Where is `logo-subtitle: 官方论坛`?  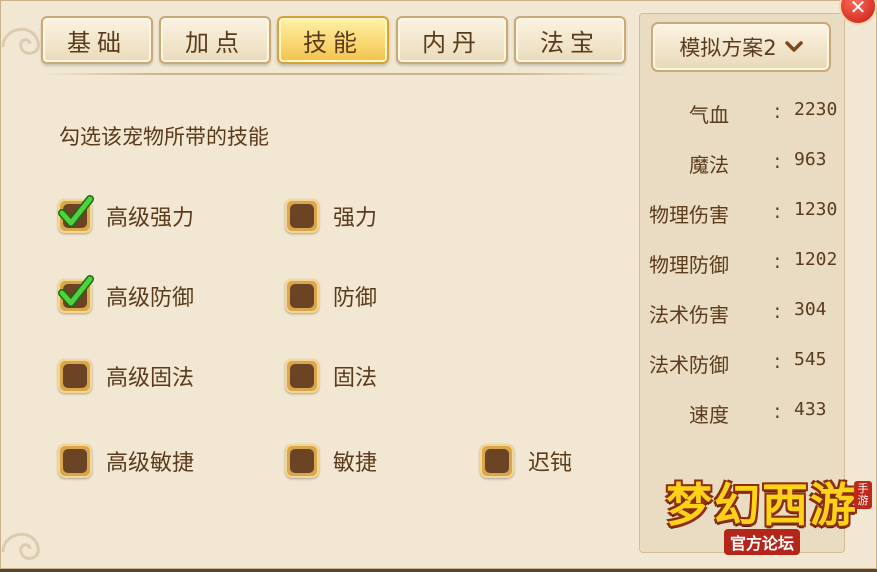
logo-subtitle: 官方论坛 is located at coordinates (762, 542).